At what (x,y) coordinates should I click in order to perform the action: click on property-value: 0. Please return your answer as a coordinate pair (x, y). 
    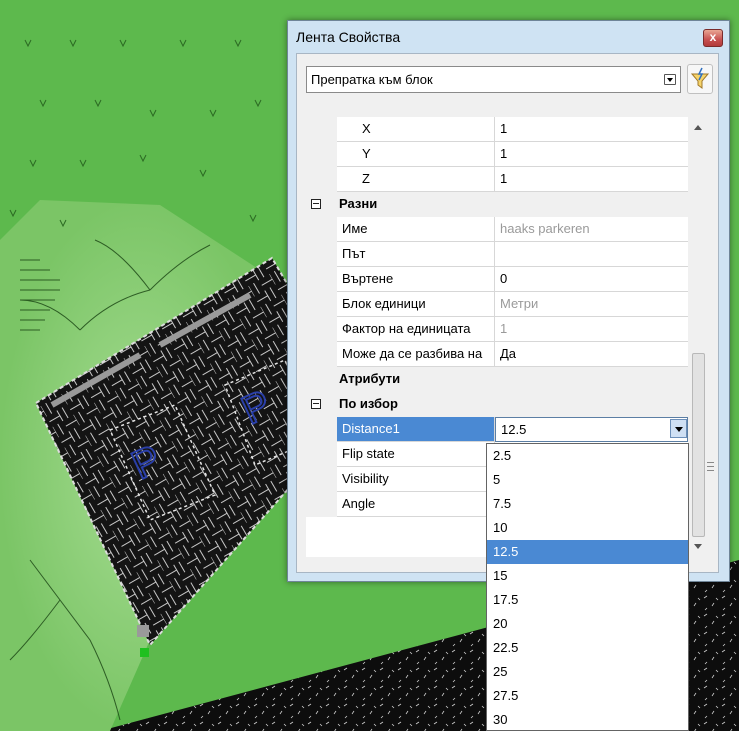
    Looking at the image, I should click on (591, 279).